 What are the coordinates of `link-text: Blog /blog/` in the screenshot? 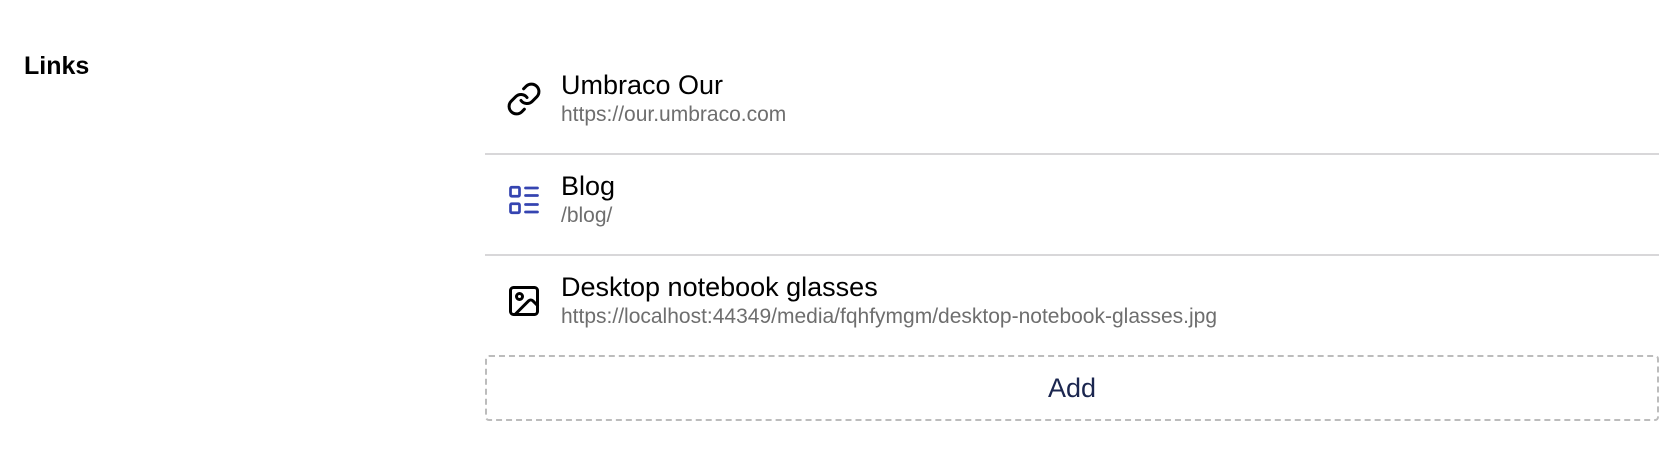 It's located at (1110, 200).